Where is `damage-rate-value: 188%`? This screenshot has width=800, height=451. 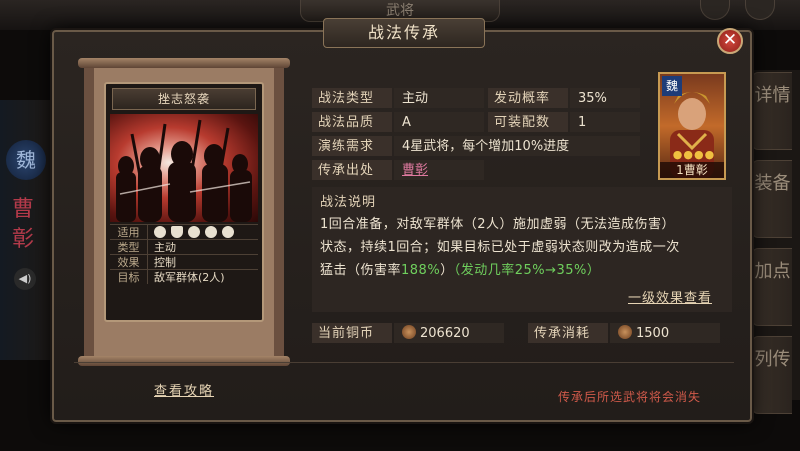 damage-rate-value: 188% is located at coordinates (421, 270).